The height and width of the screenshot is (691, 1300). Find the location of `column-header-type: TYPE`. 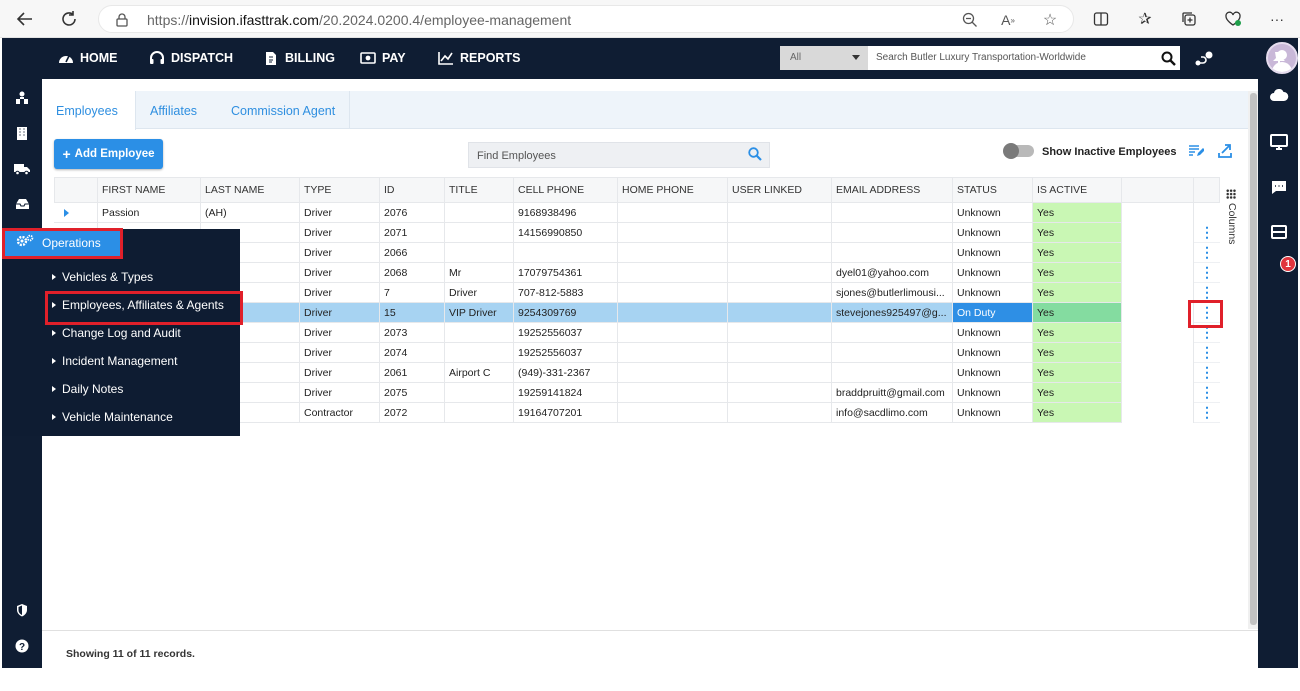

column-header-type: TYPE is located at coordinates (340, 190).